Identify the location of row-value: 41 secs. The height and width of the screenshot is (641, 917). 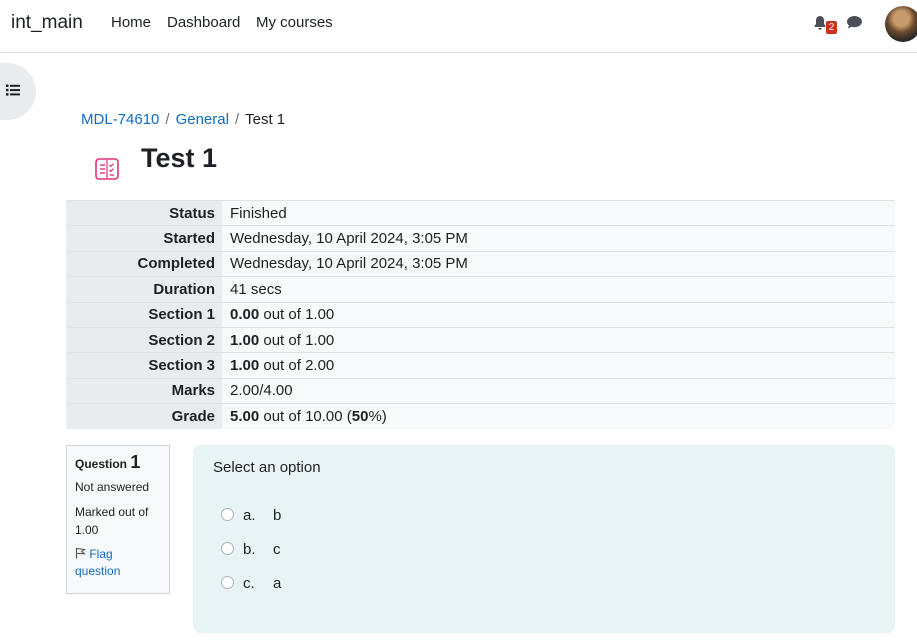
(558, 289).